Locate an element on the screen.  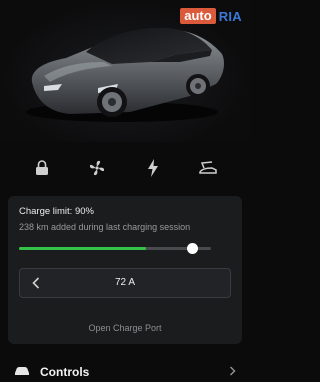
frunk-icon is located at coordinates (208, 167).